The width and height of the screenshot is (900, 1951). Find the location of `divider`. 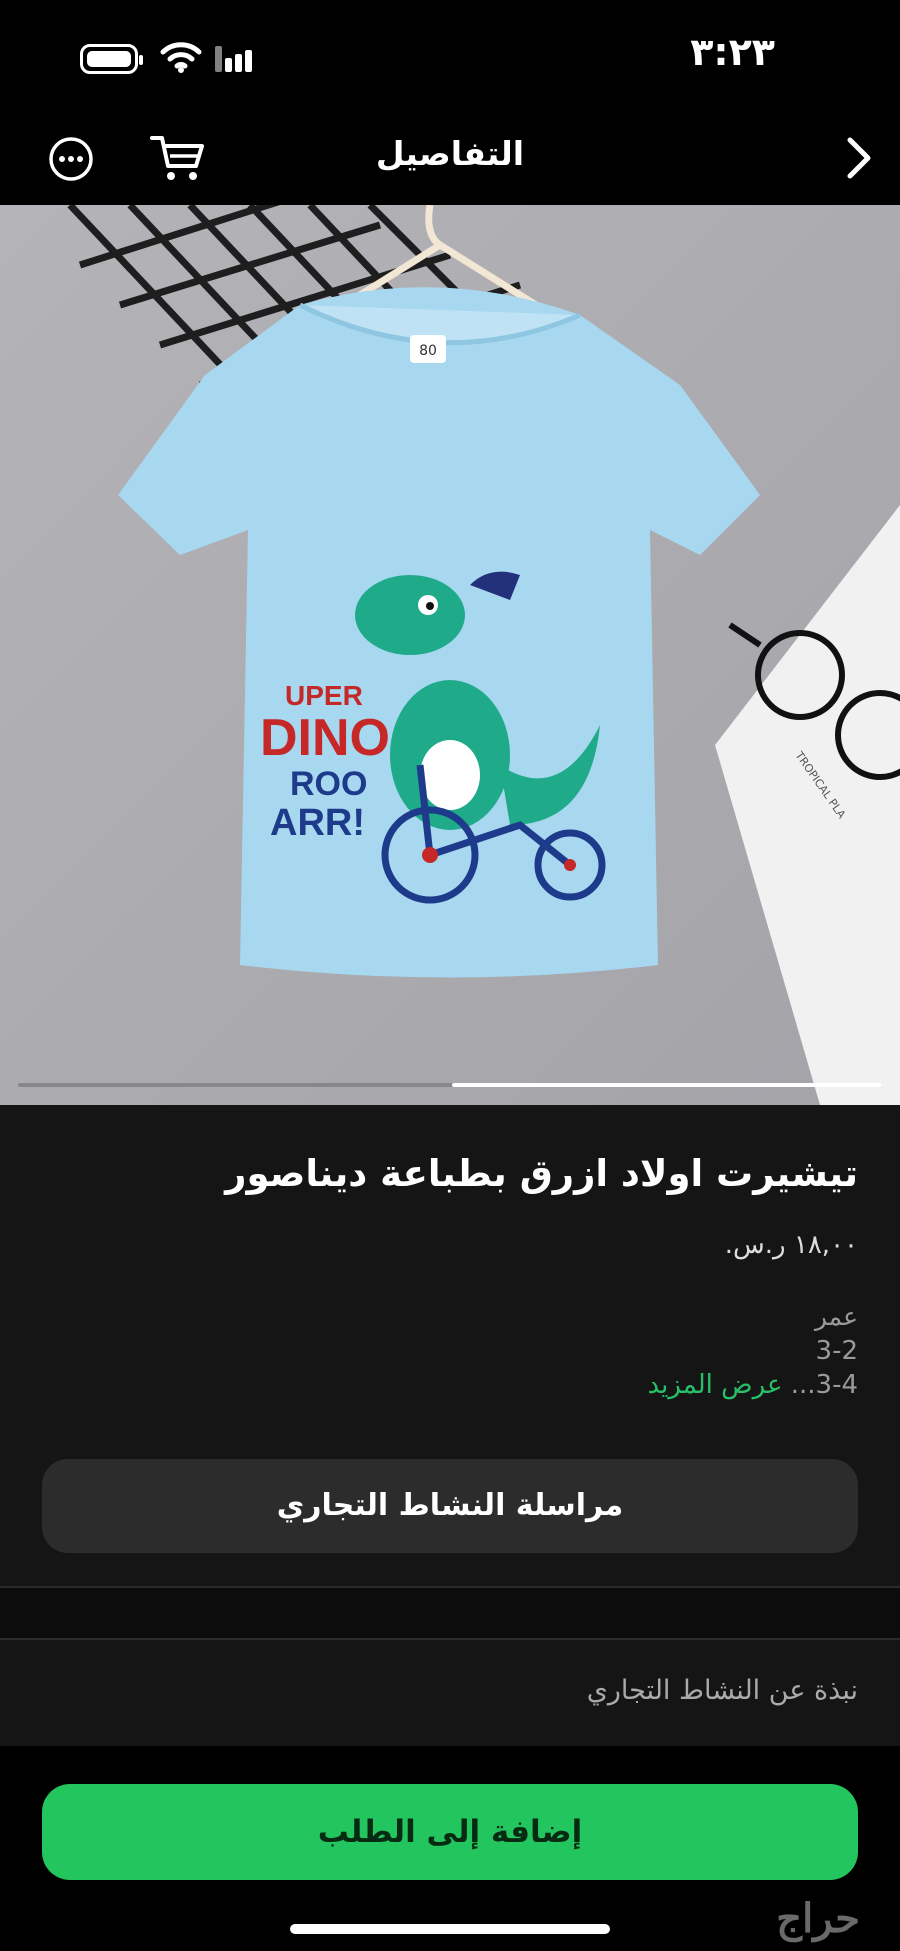

divider is located at coordinates (450, 1639).